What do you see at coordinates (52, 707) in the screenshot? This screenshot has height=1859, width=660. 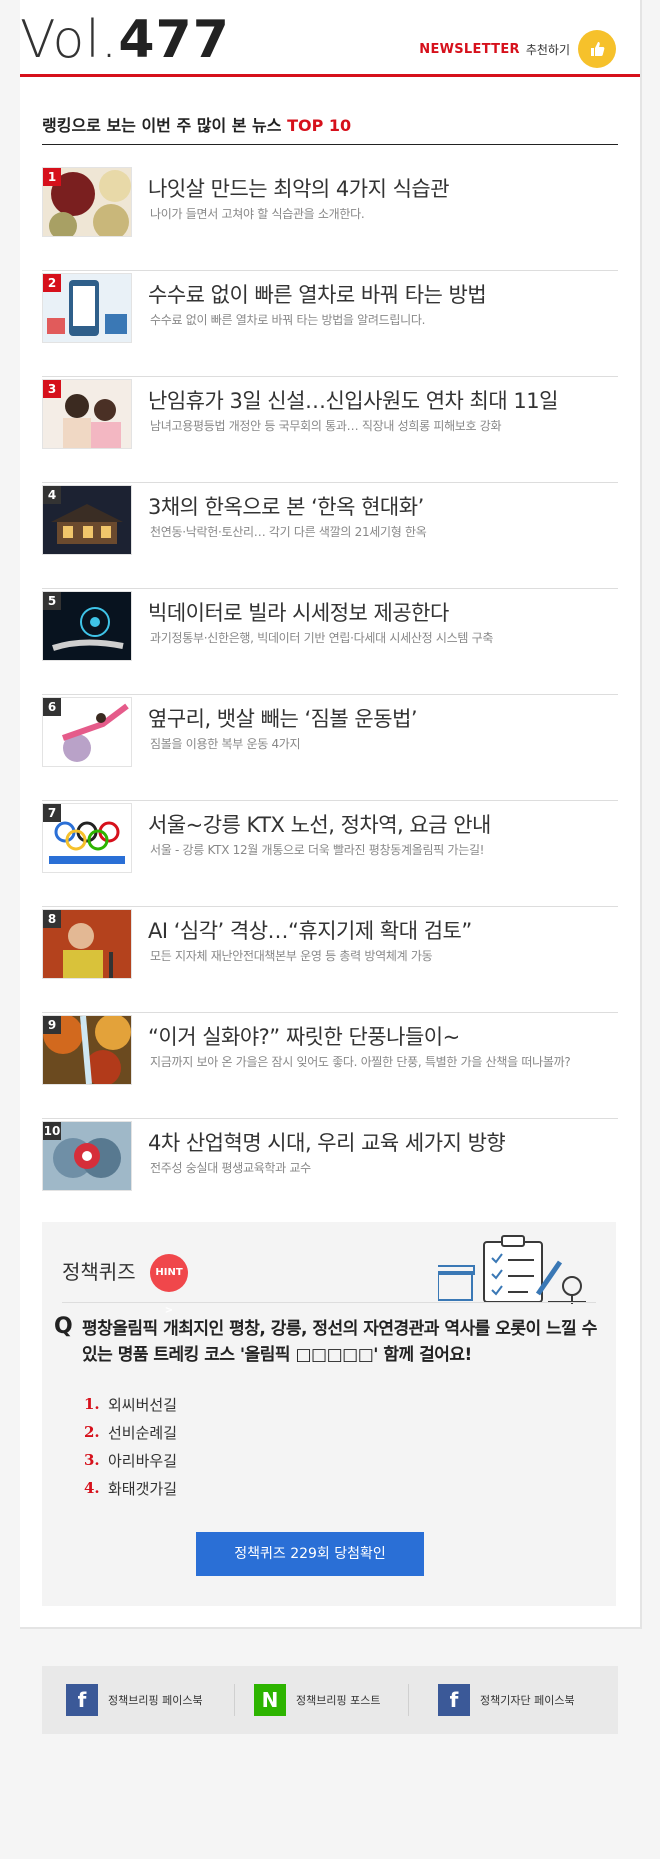 I see `rank-badge: 6` at bounding box center [52, 707].